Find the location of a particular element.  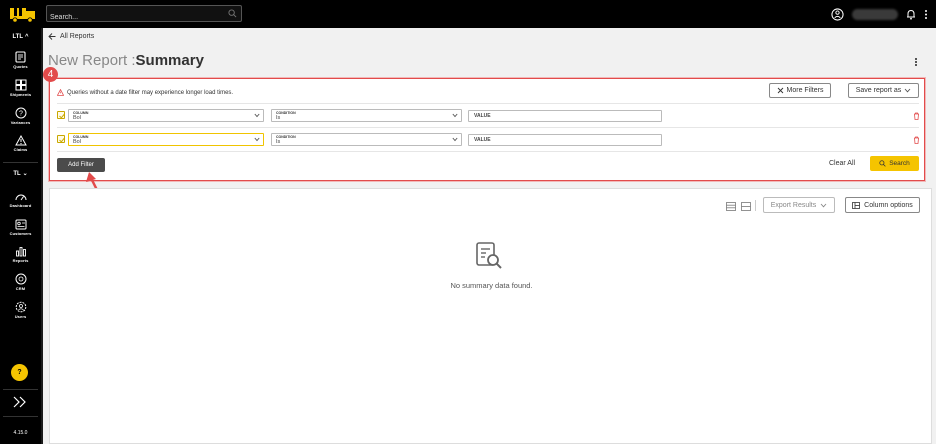

step-badge: 4 is located at coordinates (50, 74).